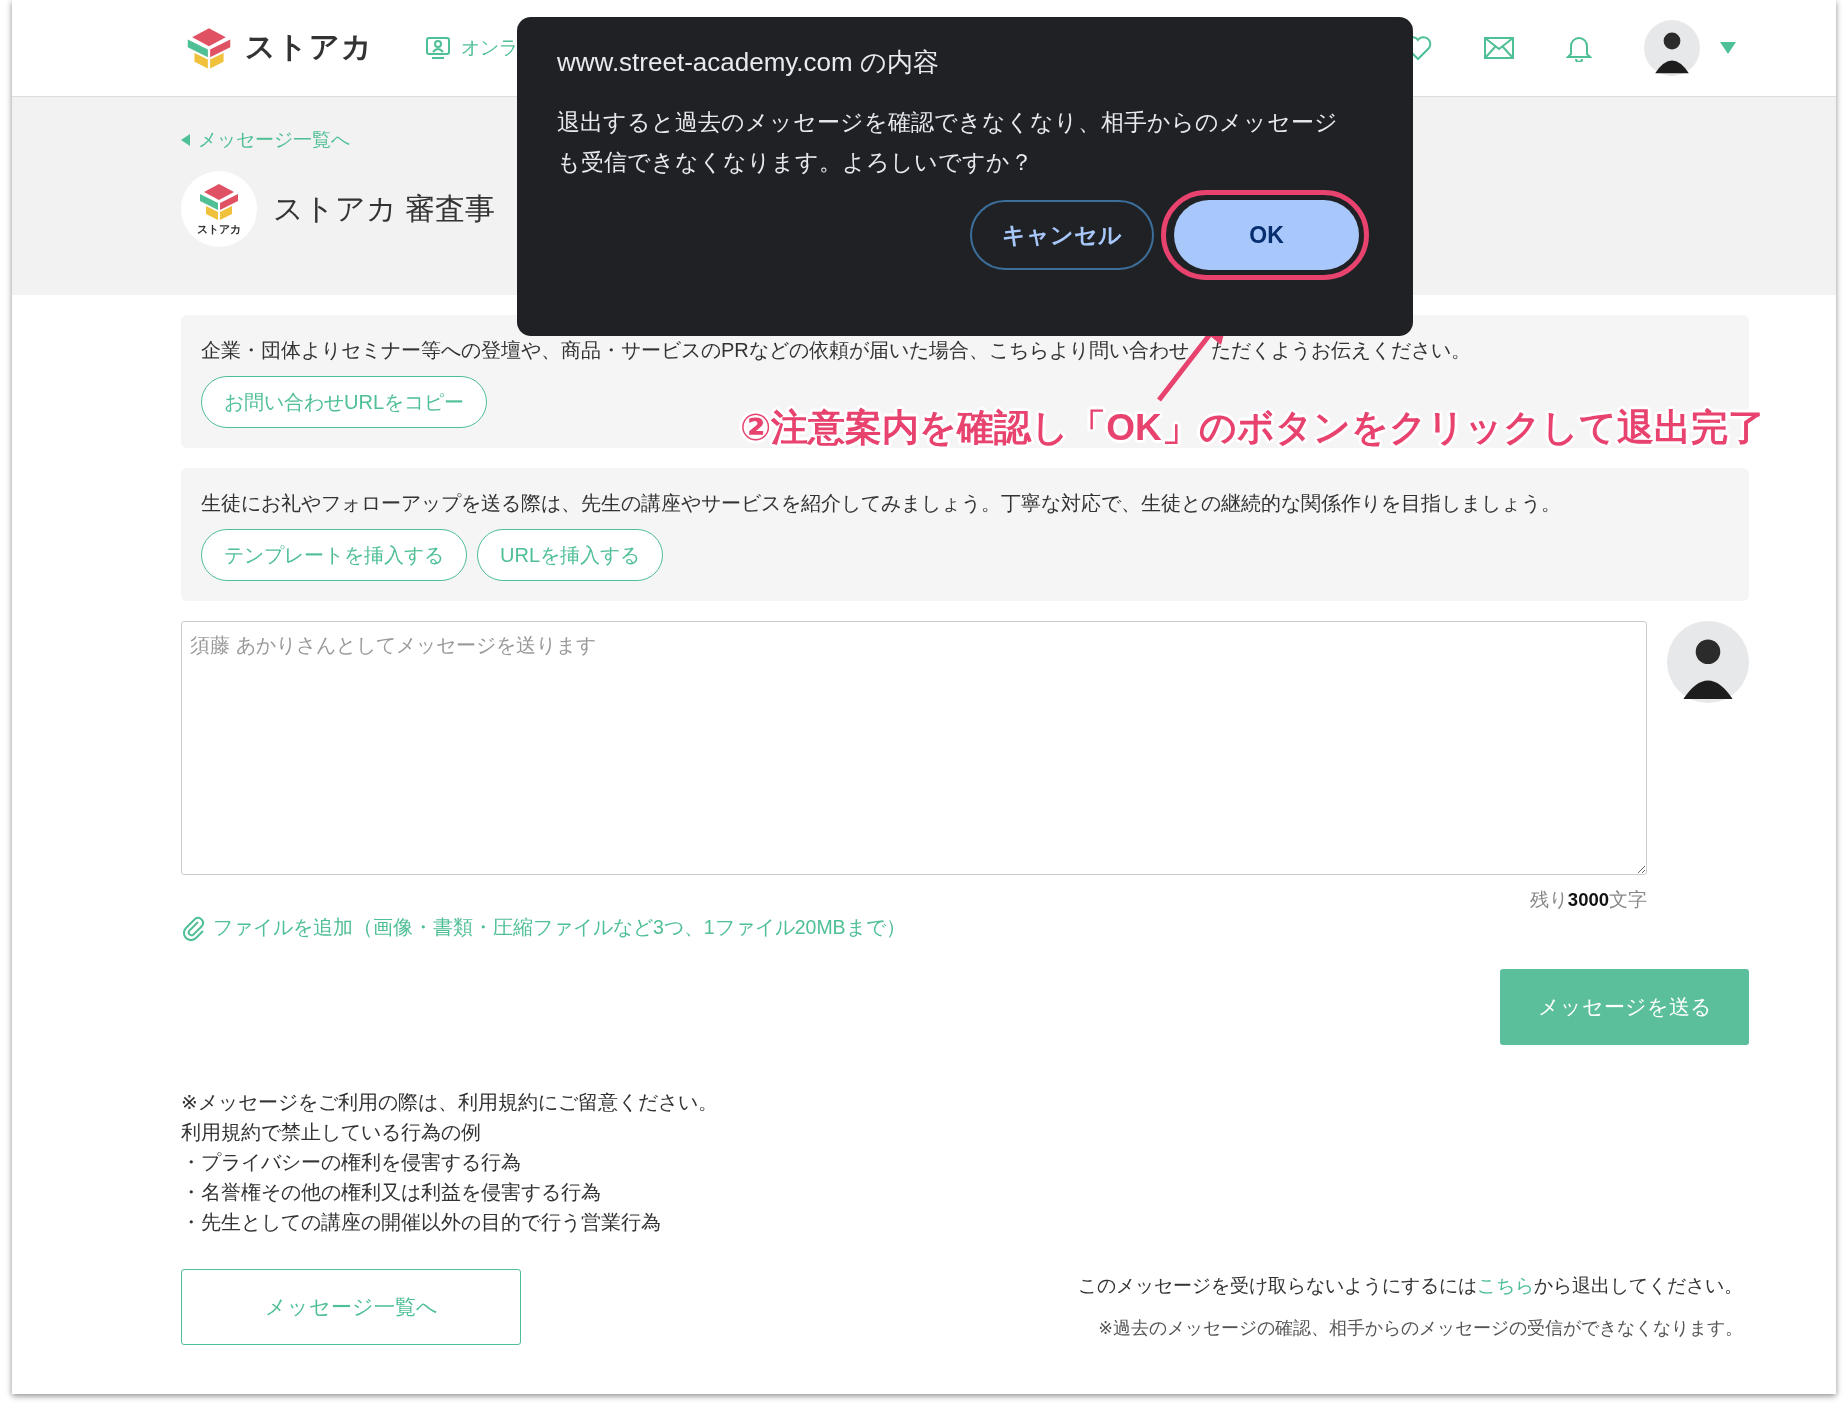  I want to click on monitor-person-icon, so click(438, 48).